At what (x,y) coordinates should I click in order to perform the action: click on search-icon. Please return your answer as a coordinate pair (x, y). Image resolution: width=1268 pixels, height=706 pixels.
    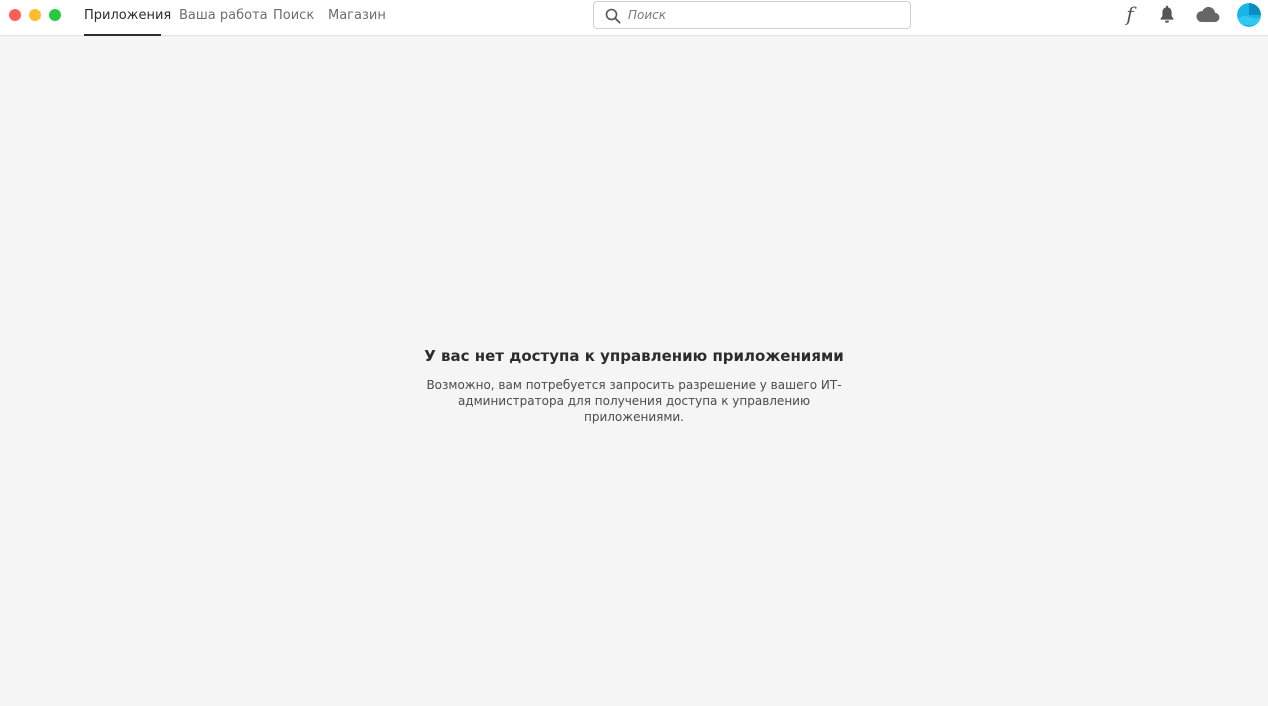
    Looking at the image, I should click on (613, 16).